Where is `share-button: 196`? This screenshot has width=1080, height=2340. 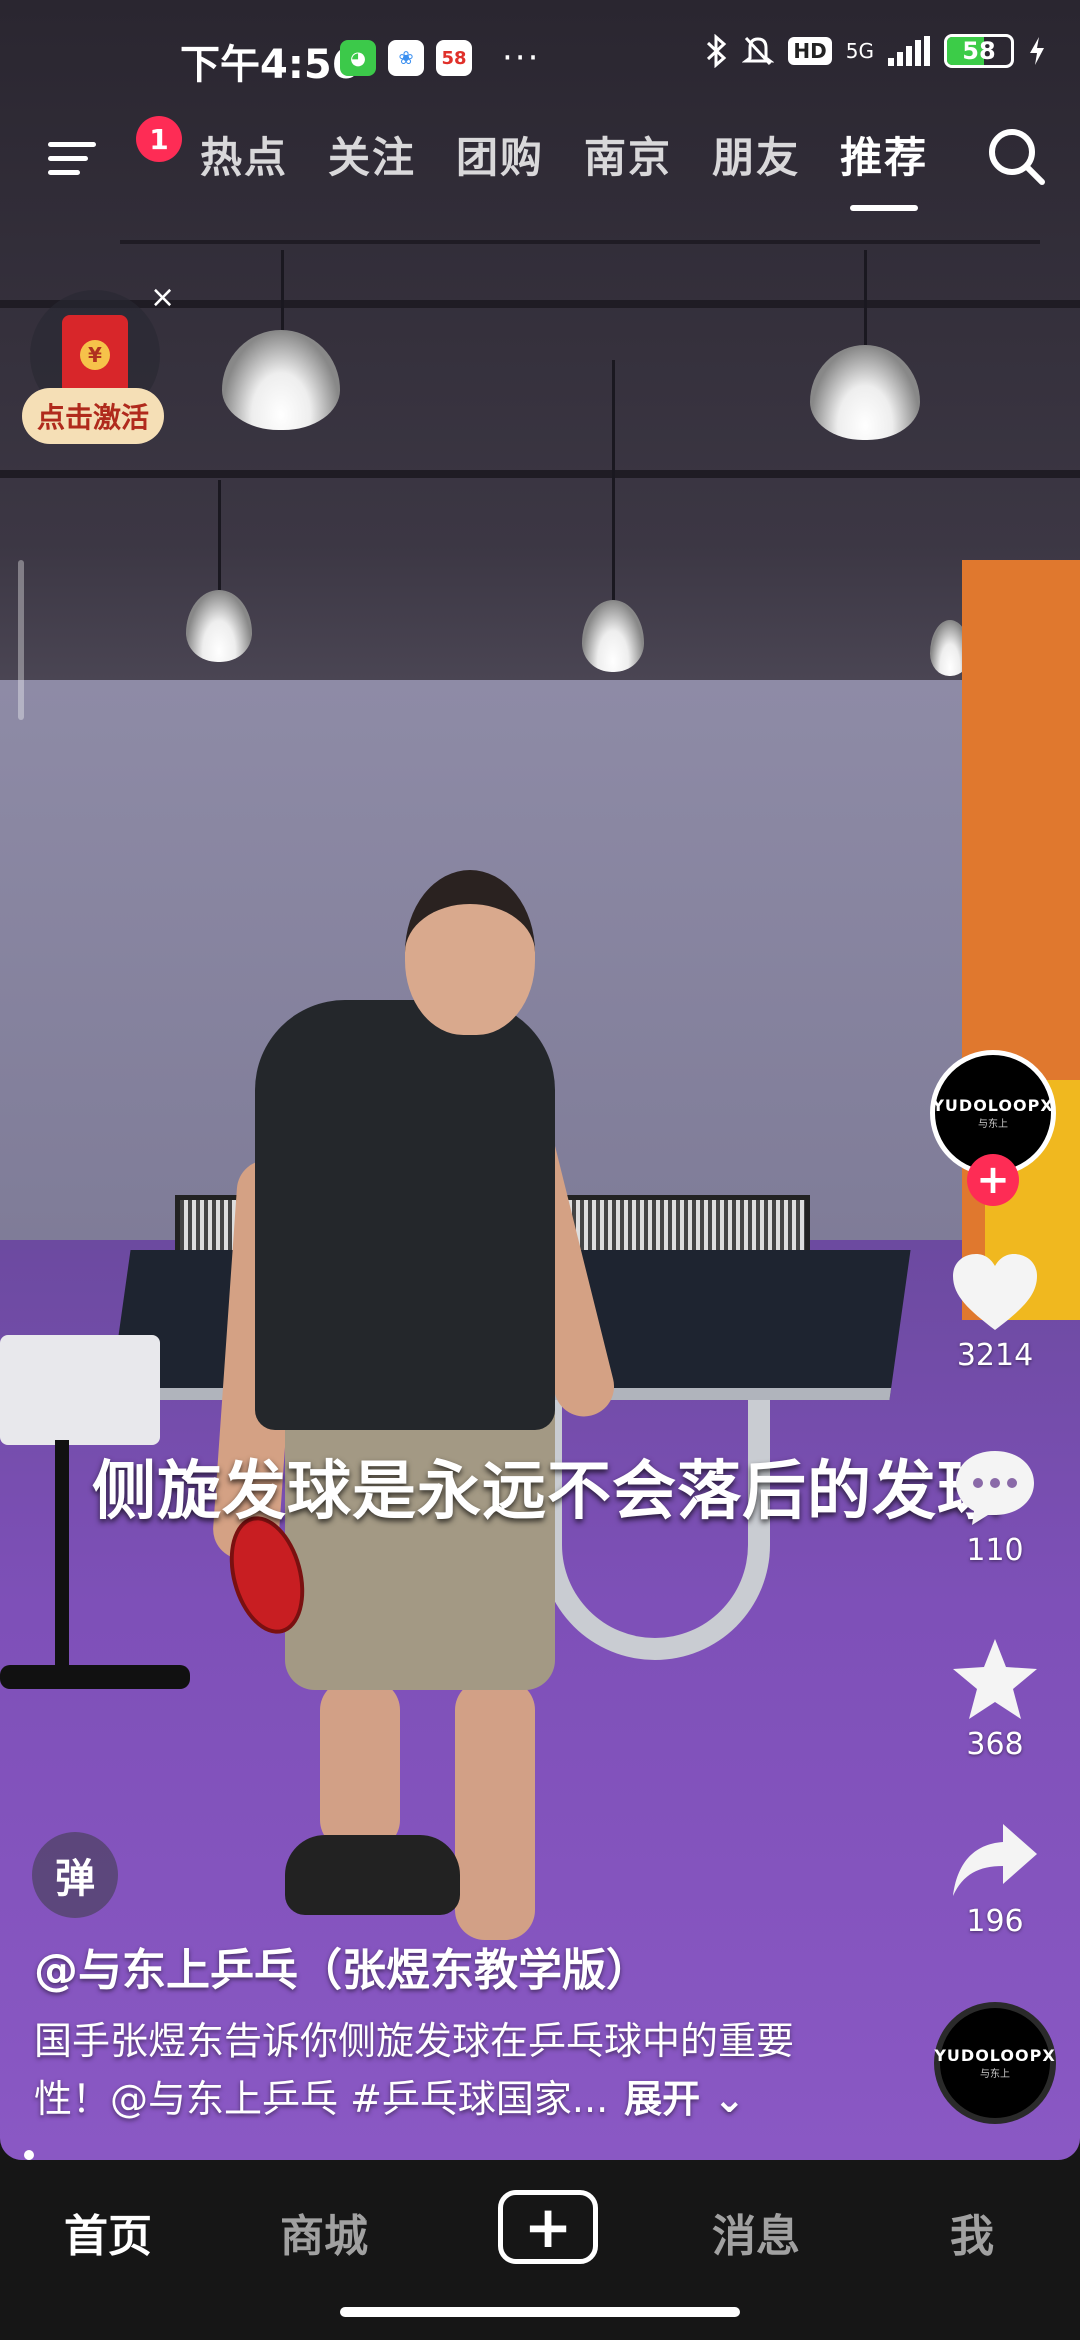 share-button: 196 is located at coordinates (995, 1879).